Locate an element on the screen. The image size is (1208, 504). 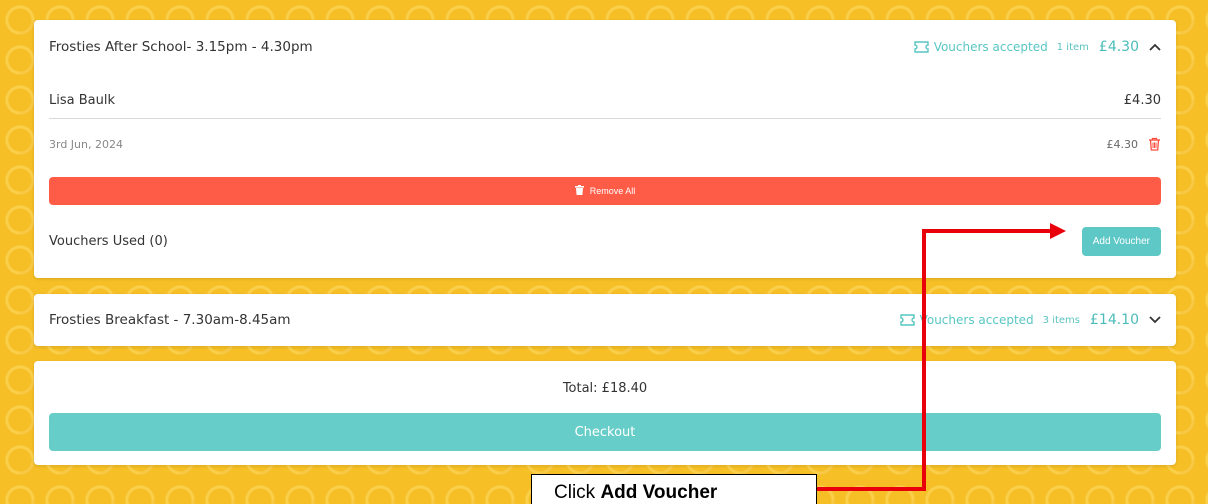
booking-price: £4.30 is located at coordinates (1122, 144).